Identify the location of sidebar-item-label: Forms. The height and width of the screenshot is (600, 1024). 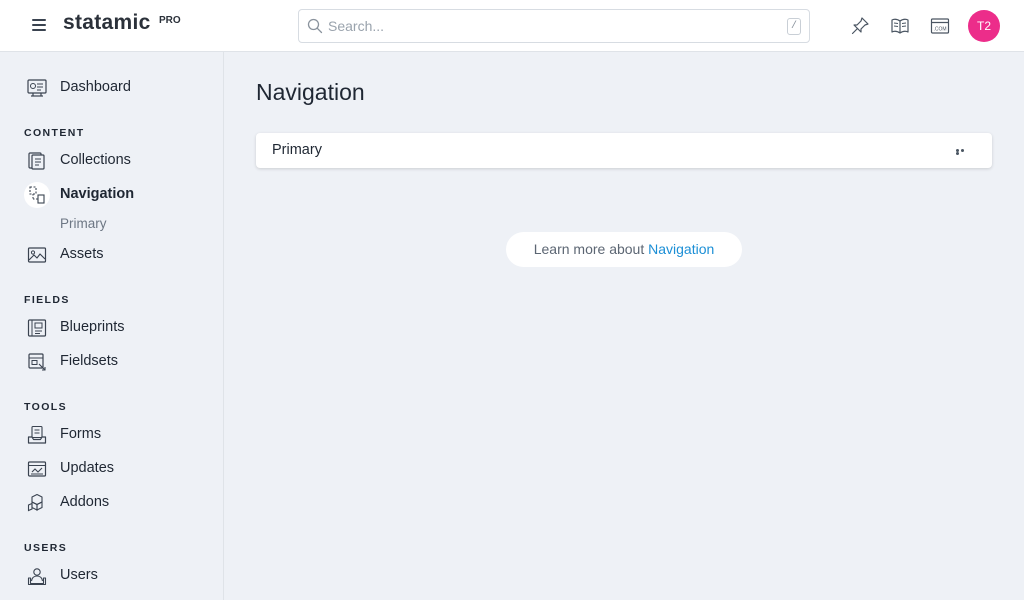
(81, 434).